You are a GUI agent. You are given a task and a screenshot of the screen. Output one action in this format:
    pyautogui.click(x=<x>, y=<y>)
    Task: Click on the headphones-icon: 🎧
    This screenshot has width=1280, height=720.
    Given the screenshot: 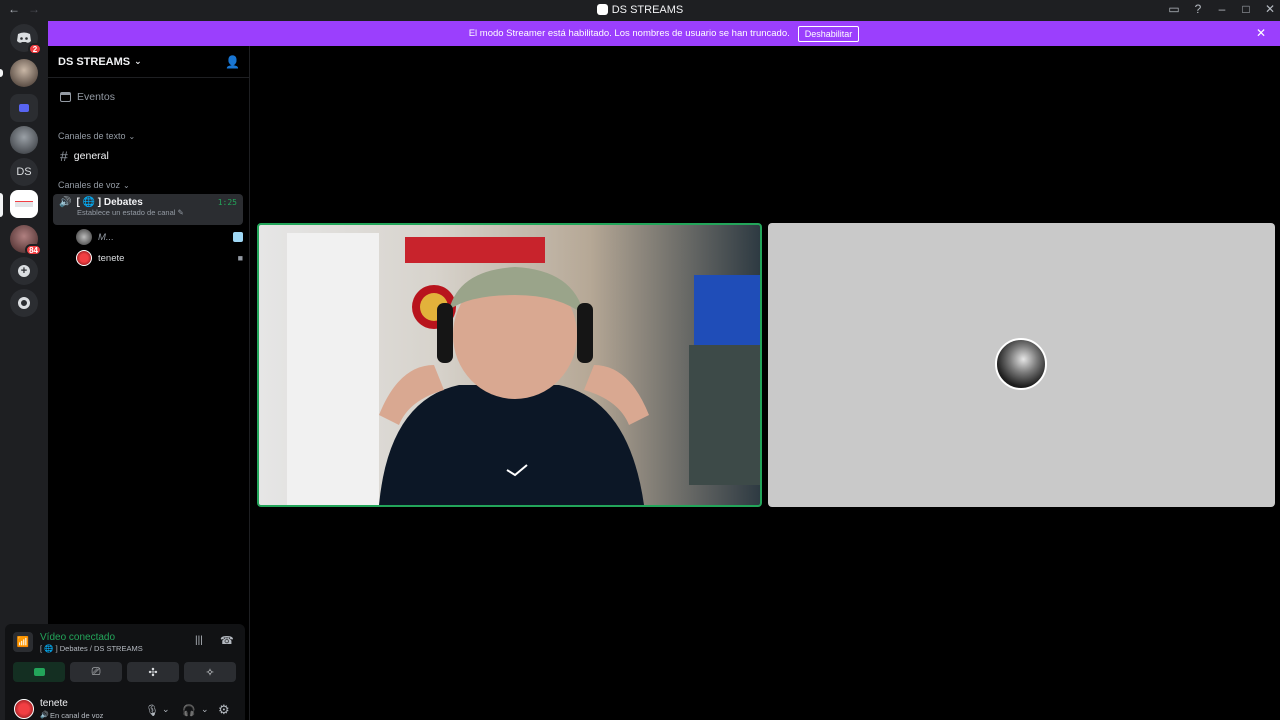 What is the action you would take?
    pyautogui.click(x=189, y=710)
    